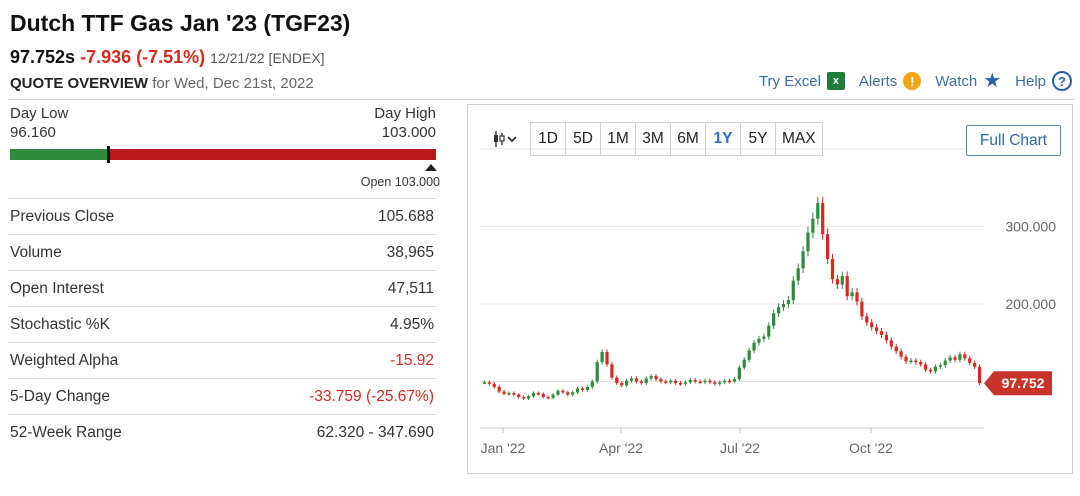 The width and height of the screenshot is (1080, 496). What do you see at coordinates (410, 288) in the screenshot?
I see `stat-value: 47,511` at bounding box center [410, 288].